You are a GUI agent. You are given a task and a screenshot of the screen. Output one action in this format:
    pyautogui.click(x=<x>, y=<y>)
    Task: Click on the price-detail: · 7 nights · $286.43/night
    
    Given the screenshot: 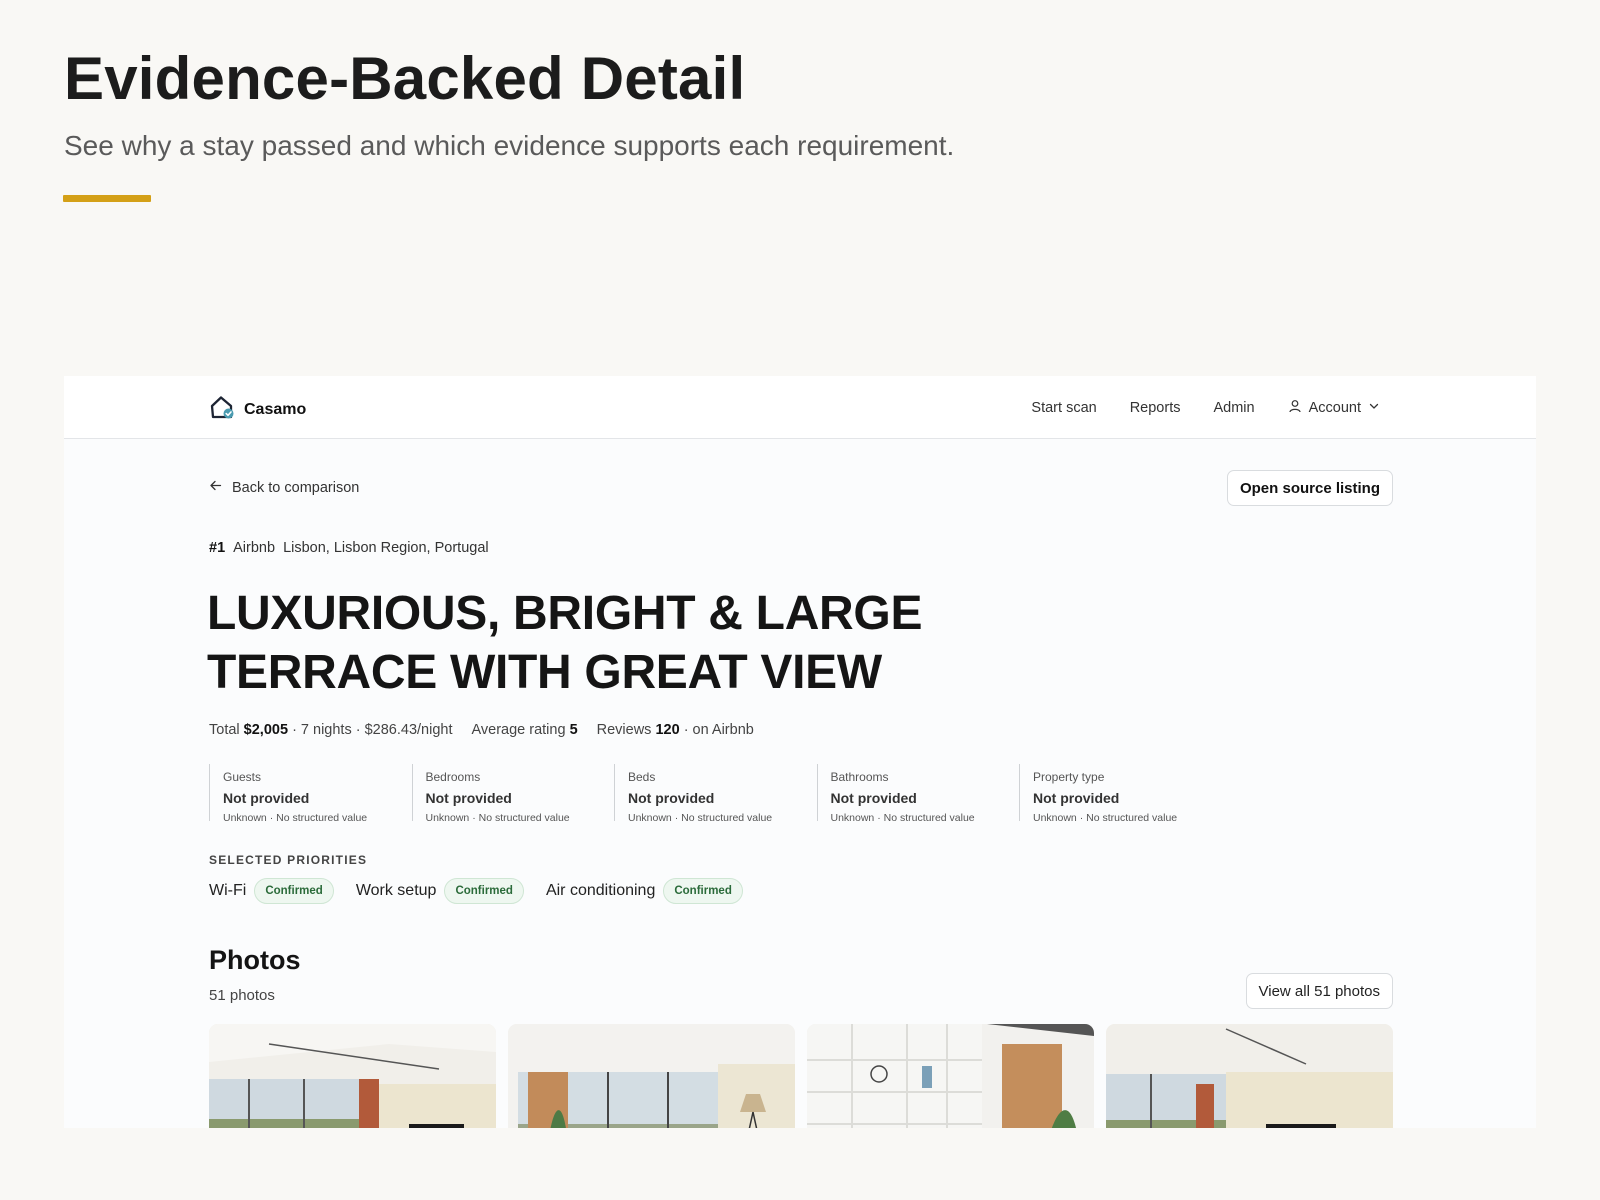 What is the action you would take?
    pyautogui.click(x=372, y=730)
    